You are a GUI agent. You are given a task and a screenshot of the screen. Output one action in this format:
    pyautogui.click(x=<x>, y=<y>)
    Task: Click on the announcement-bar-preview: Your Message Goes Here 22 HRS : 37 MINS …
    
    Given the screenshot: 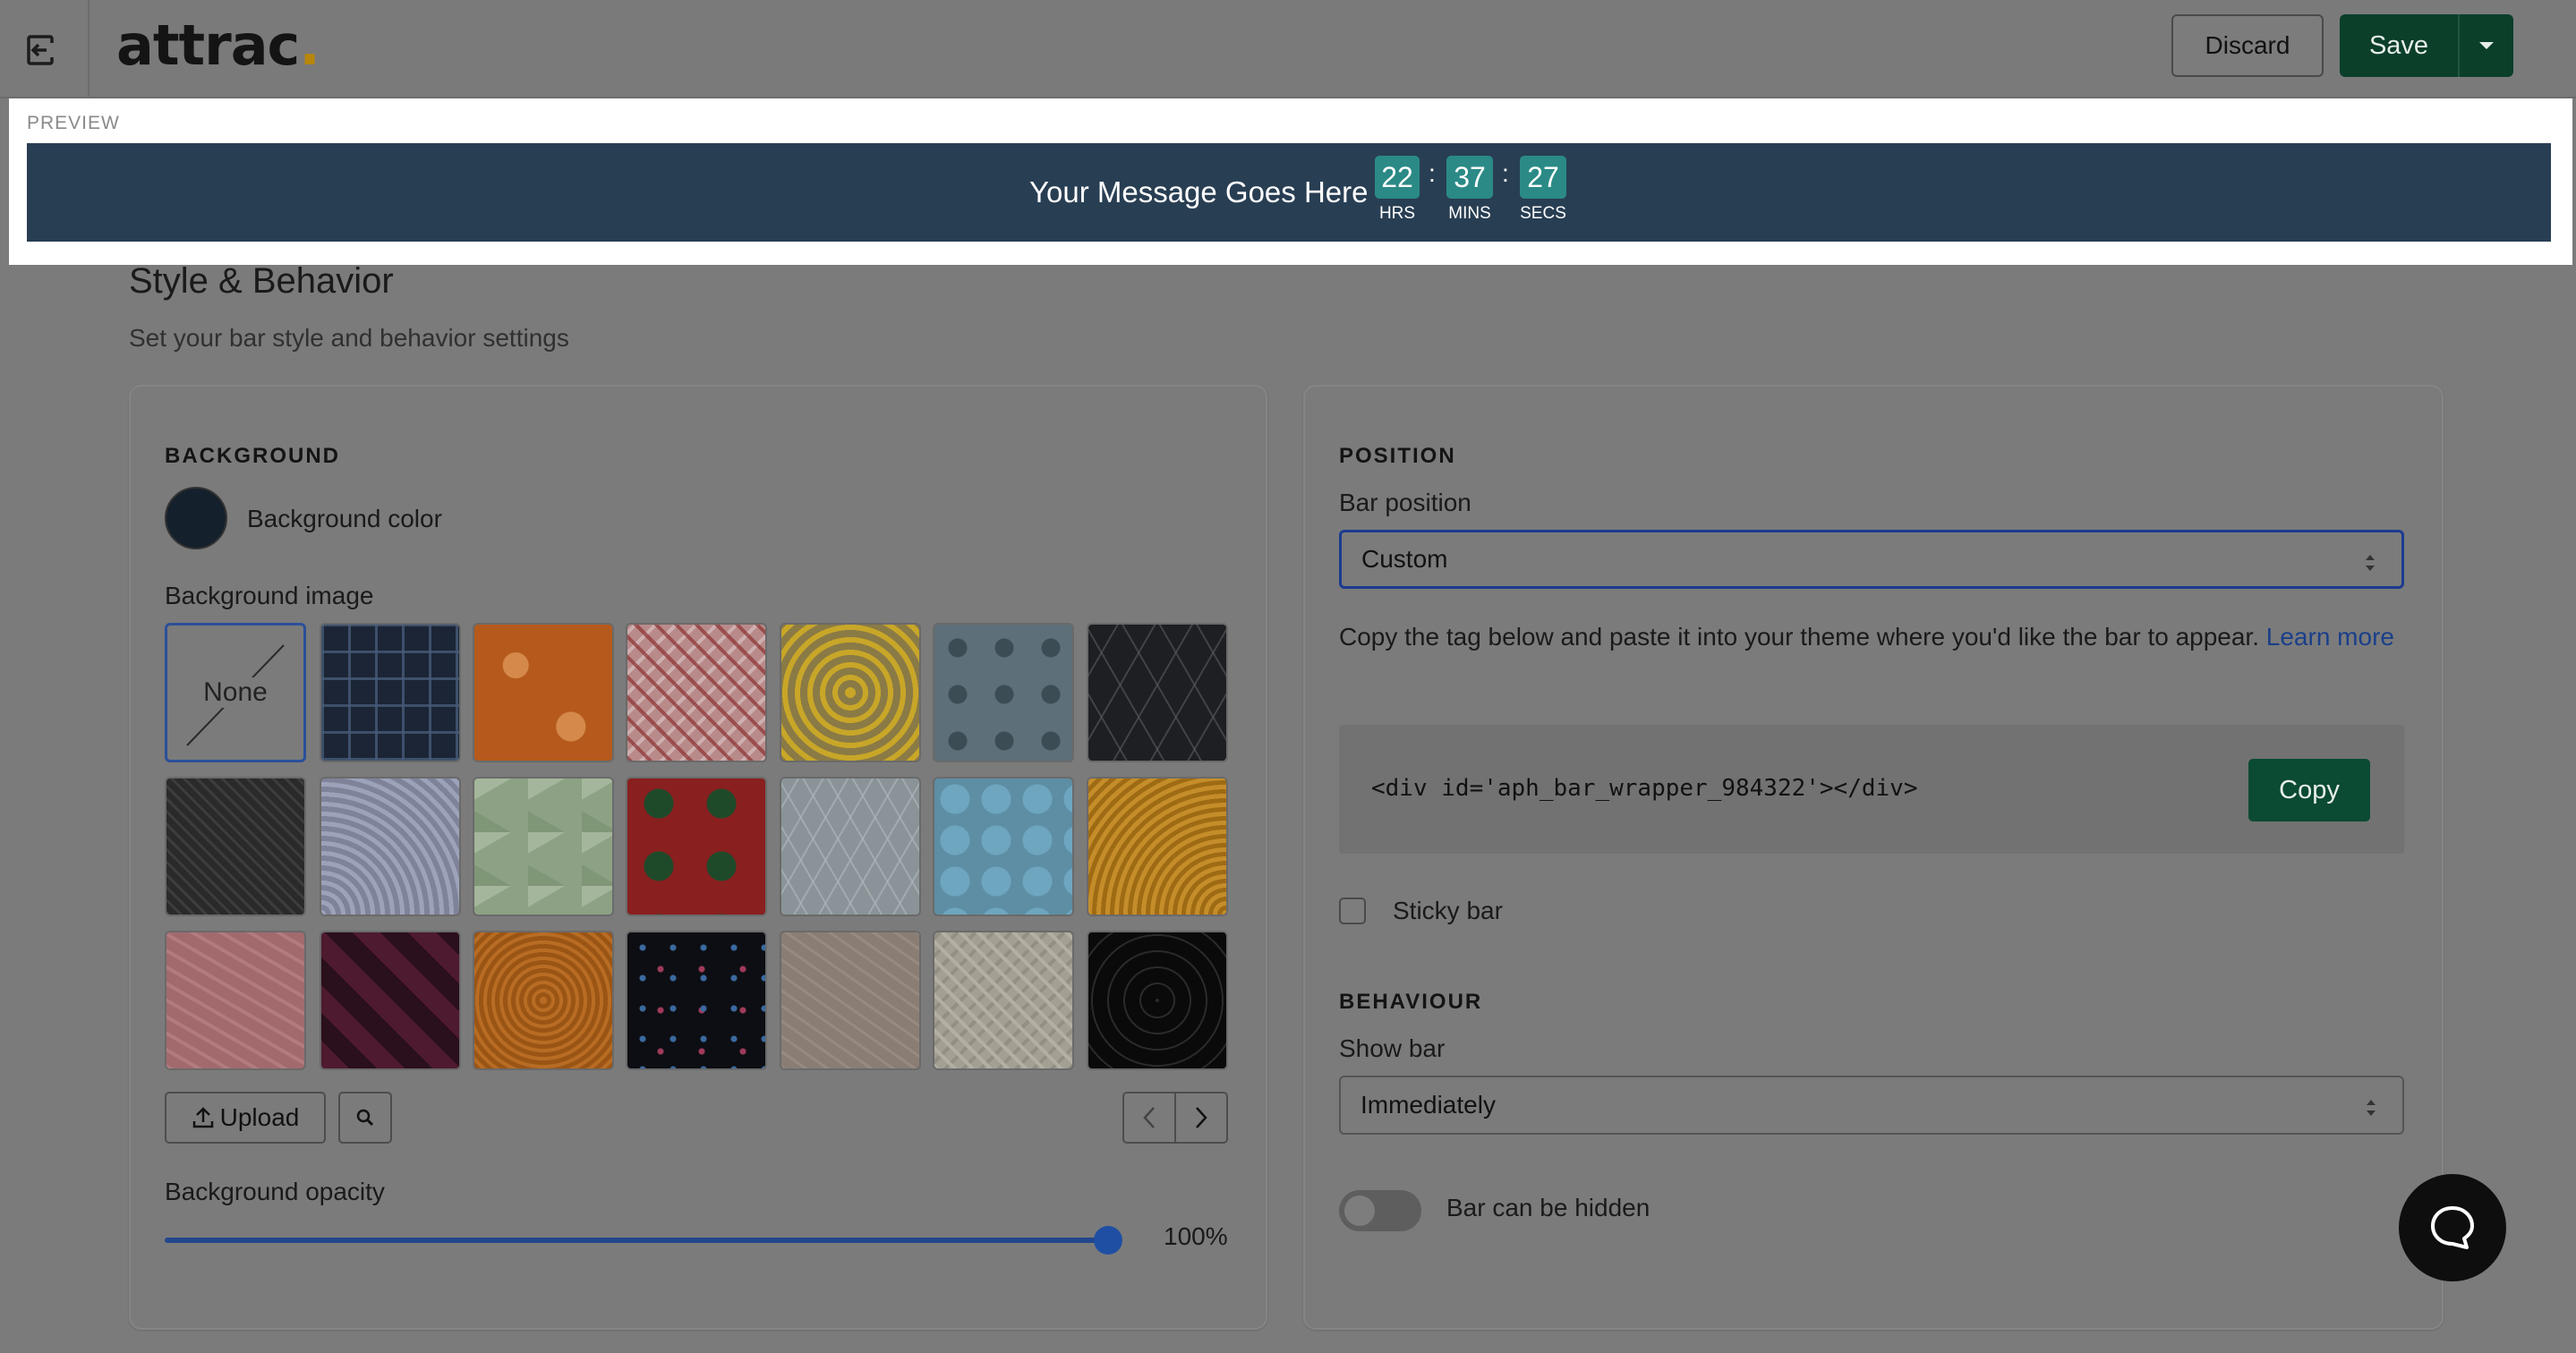 What is the action you would take?
    pyautogui.click(x=1289, y=192)
    